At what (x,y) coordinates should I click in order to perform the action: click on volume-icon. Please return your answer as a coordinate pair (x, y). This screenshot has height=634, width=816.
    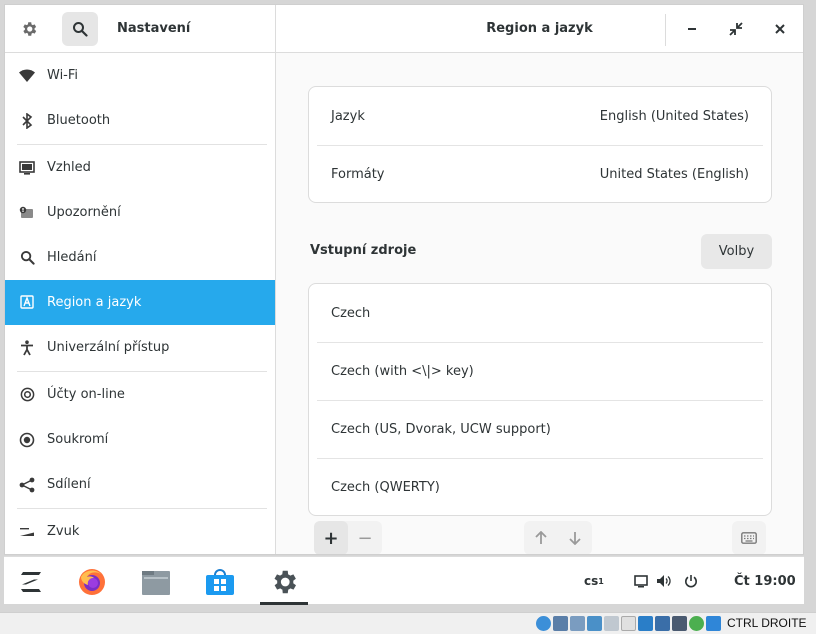
    Looking at the image, I should click on (664, 581).